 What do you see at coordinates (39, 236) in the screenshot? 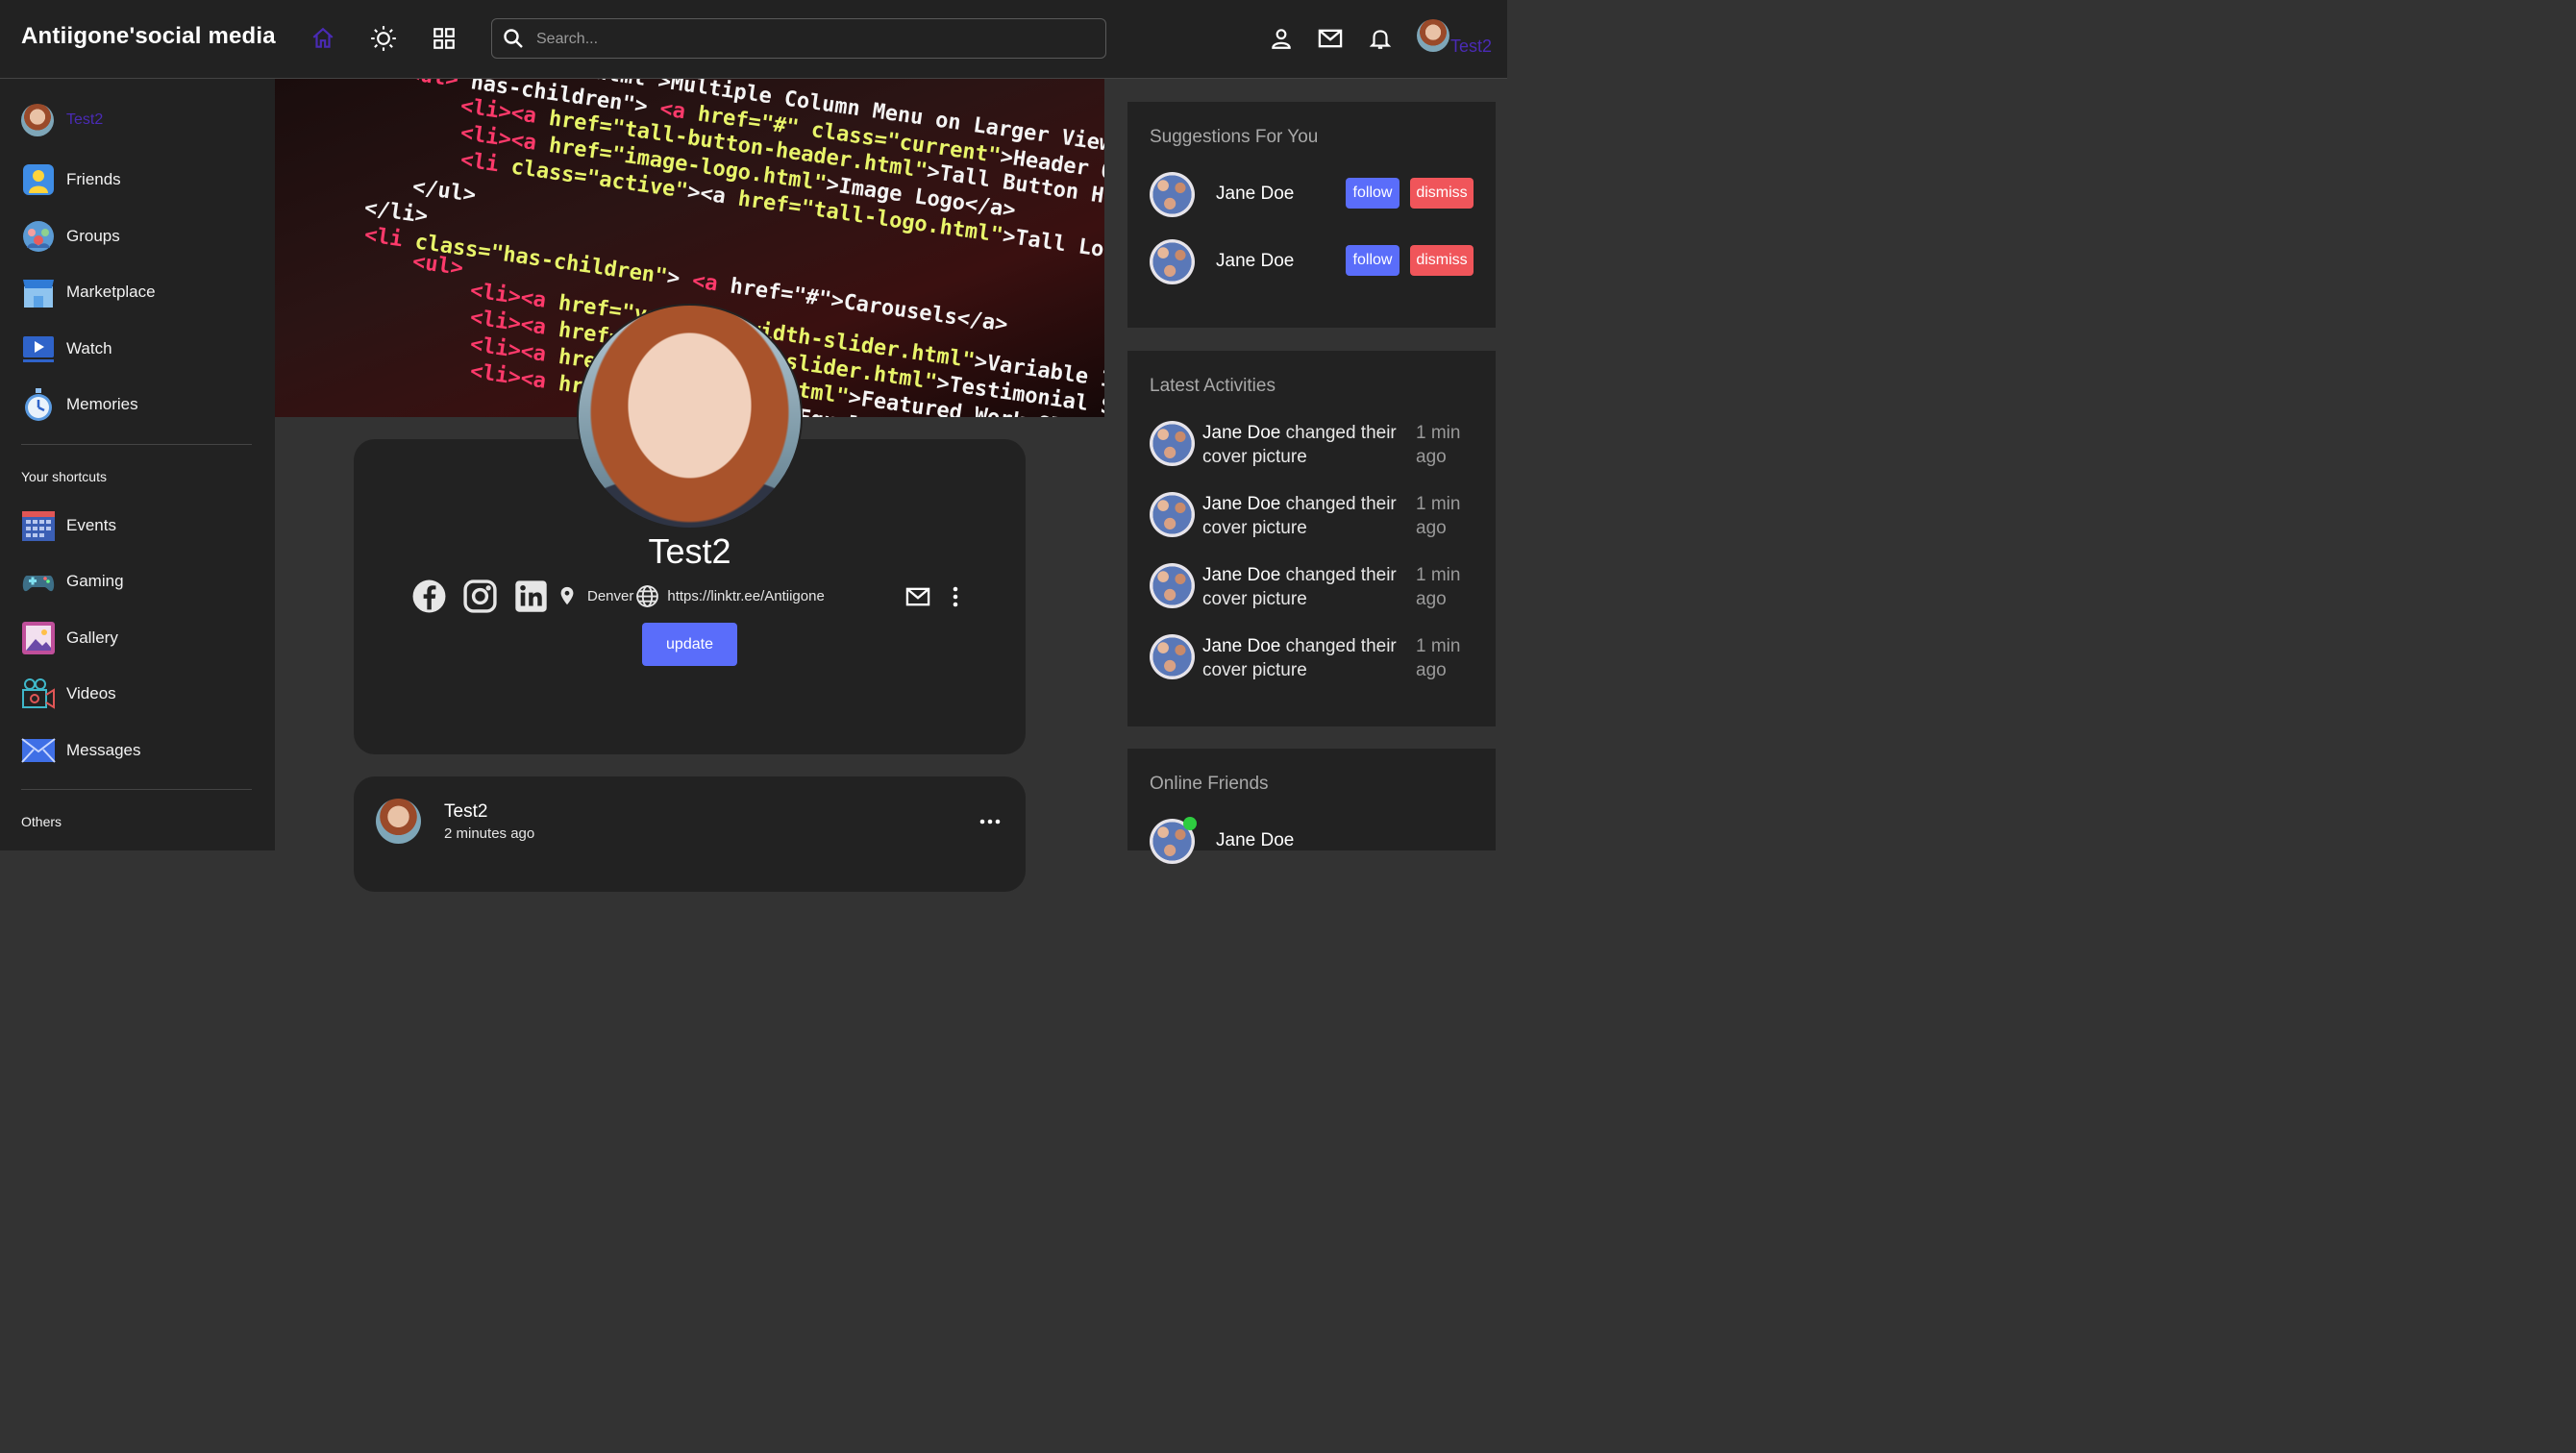
I see `groups-icon` at bounding box center [39, 236].